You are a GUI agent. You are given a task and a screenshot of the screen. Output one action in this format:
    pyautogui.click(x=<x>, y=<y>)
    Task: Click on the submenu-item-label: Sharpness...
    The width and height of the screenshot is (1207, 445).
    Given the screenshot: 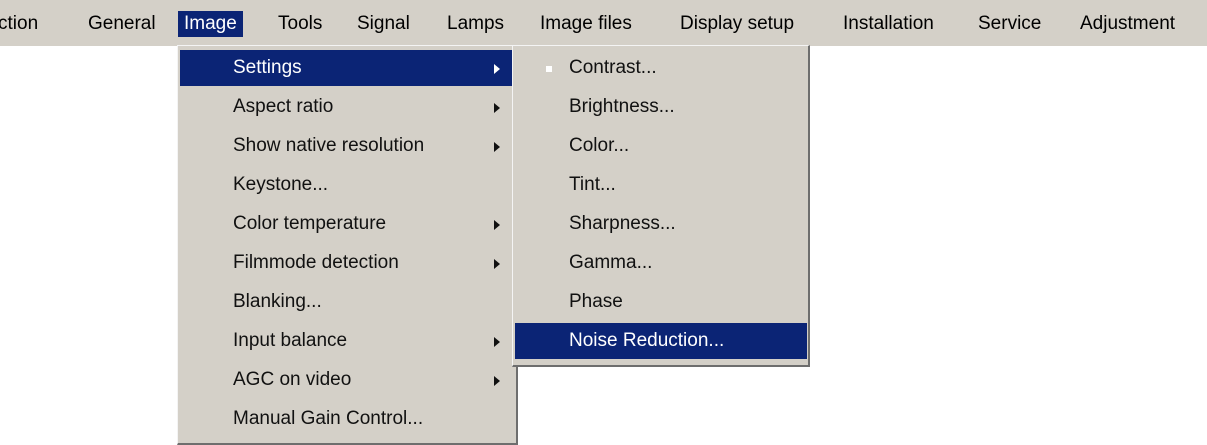 What is the action you would take?
    pyautogui.click(x=622, y=223)
    